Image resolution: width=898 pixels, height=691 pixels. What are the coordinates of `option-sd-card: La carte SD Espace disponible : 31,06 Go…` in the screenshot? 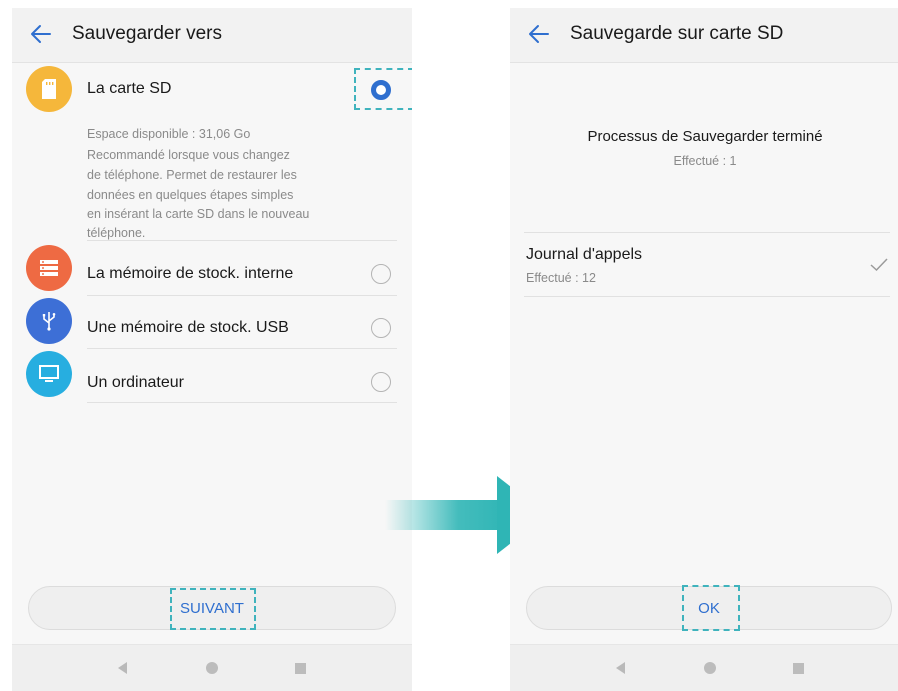 It's located at (212, 154).